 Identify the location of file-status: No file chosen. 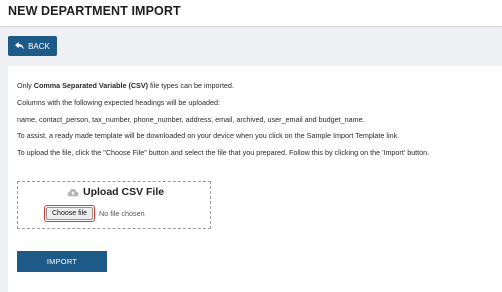
(122, 213).